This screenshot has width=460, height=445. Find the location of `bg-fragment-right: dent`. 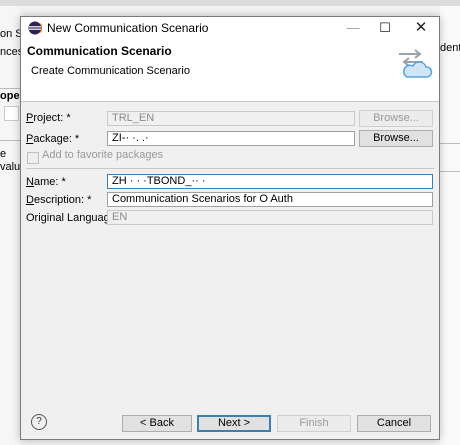

bg-fragment-right: dent is located at coordinates (450, 48).